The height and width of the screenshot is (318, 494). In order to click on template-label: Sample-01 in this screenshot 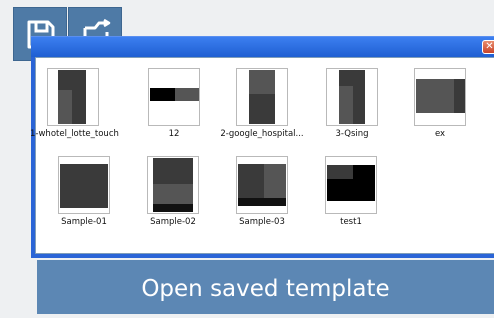, I will do `click(84, 222)`.